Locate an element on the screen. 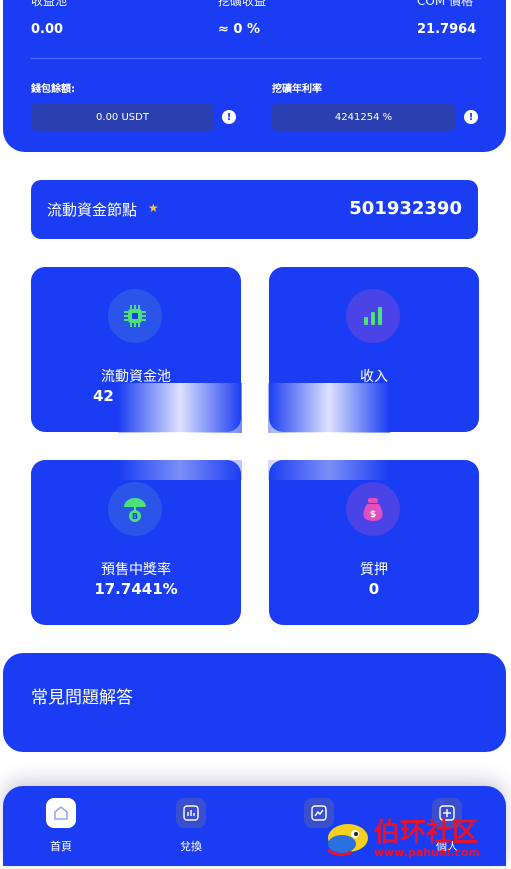  mining-rate-field: 4241254 % is located at coordinates (363, 117).